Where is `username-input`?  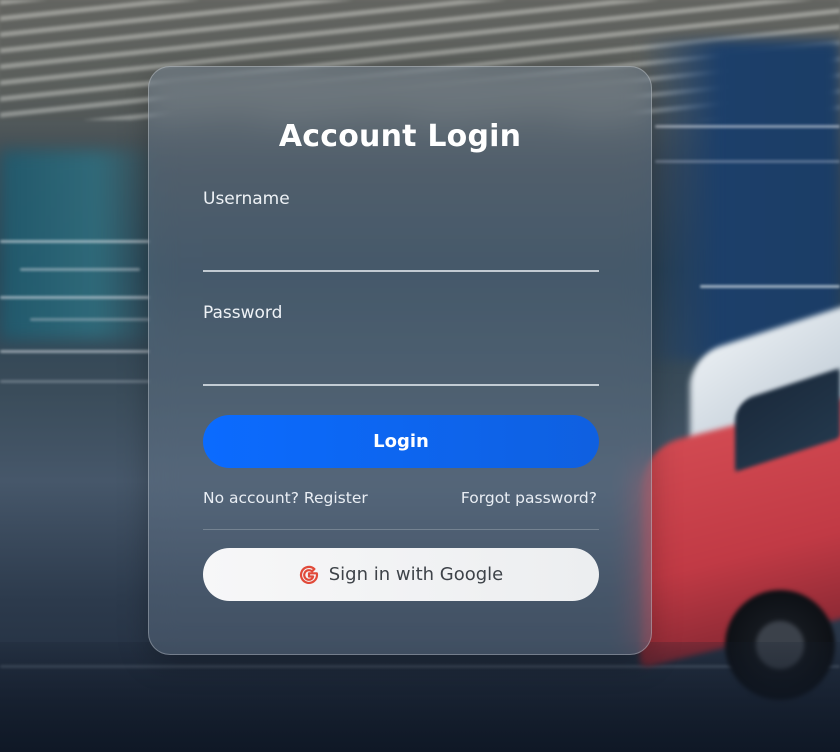 username-input is located at coordinates (401, 252).